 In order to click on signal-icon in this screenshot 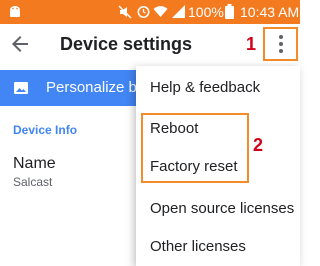, I will do `click(178, 11)`.